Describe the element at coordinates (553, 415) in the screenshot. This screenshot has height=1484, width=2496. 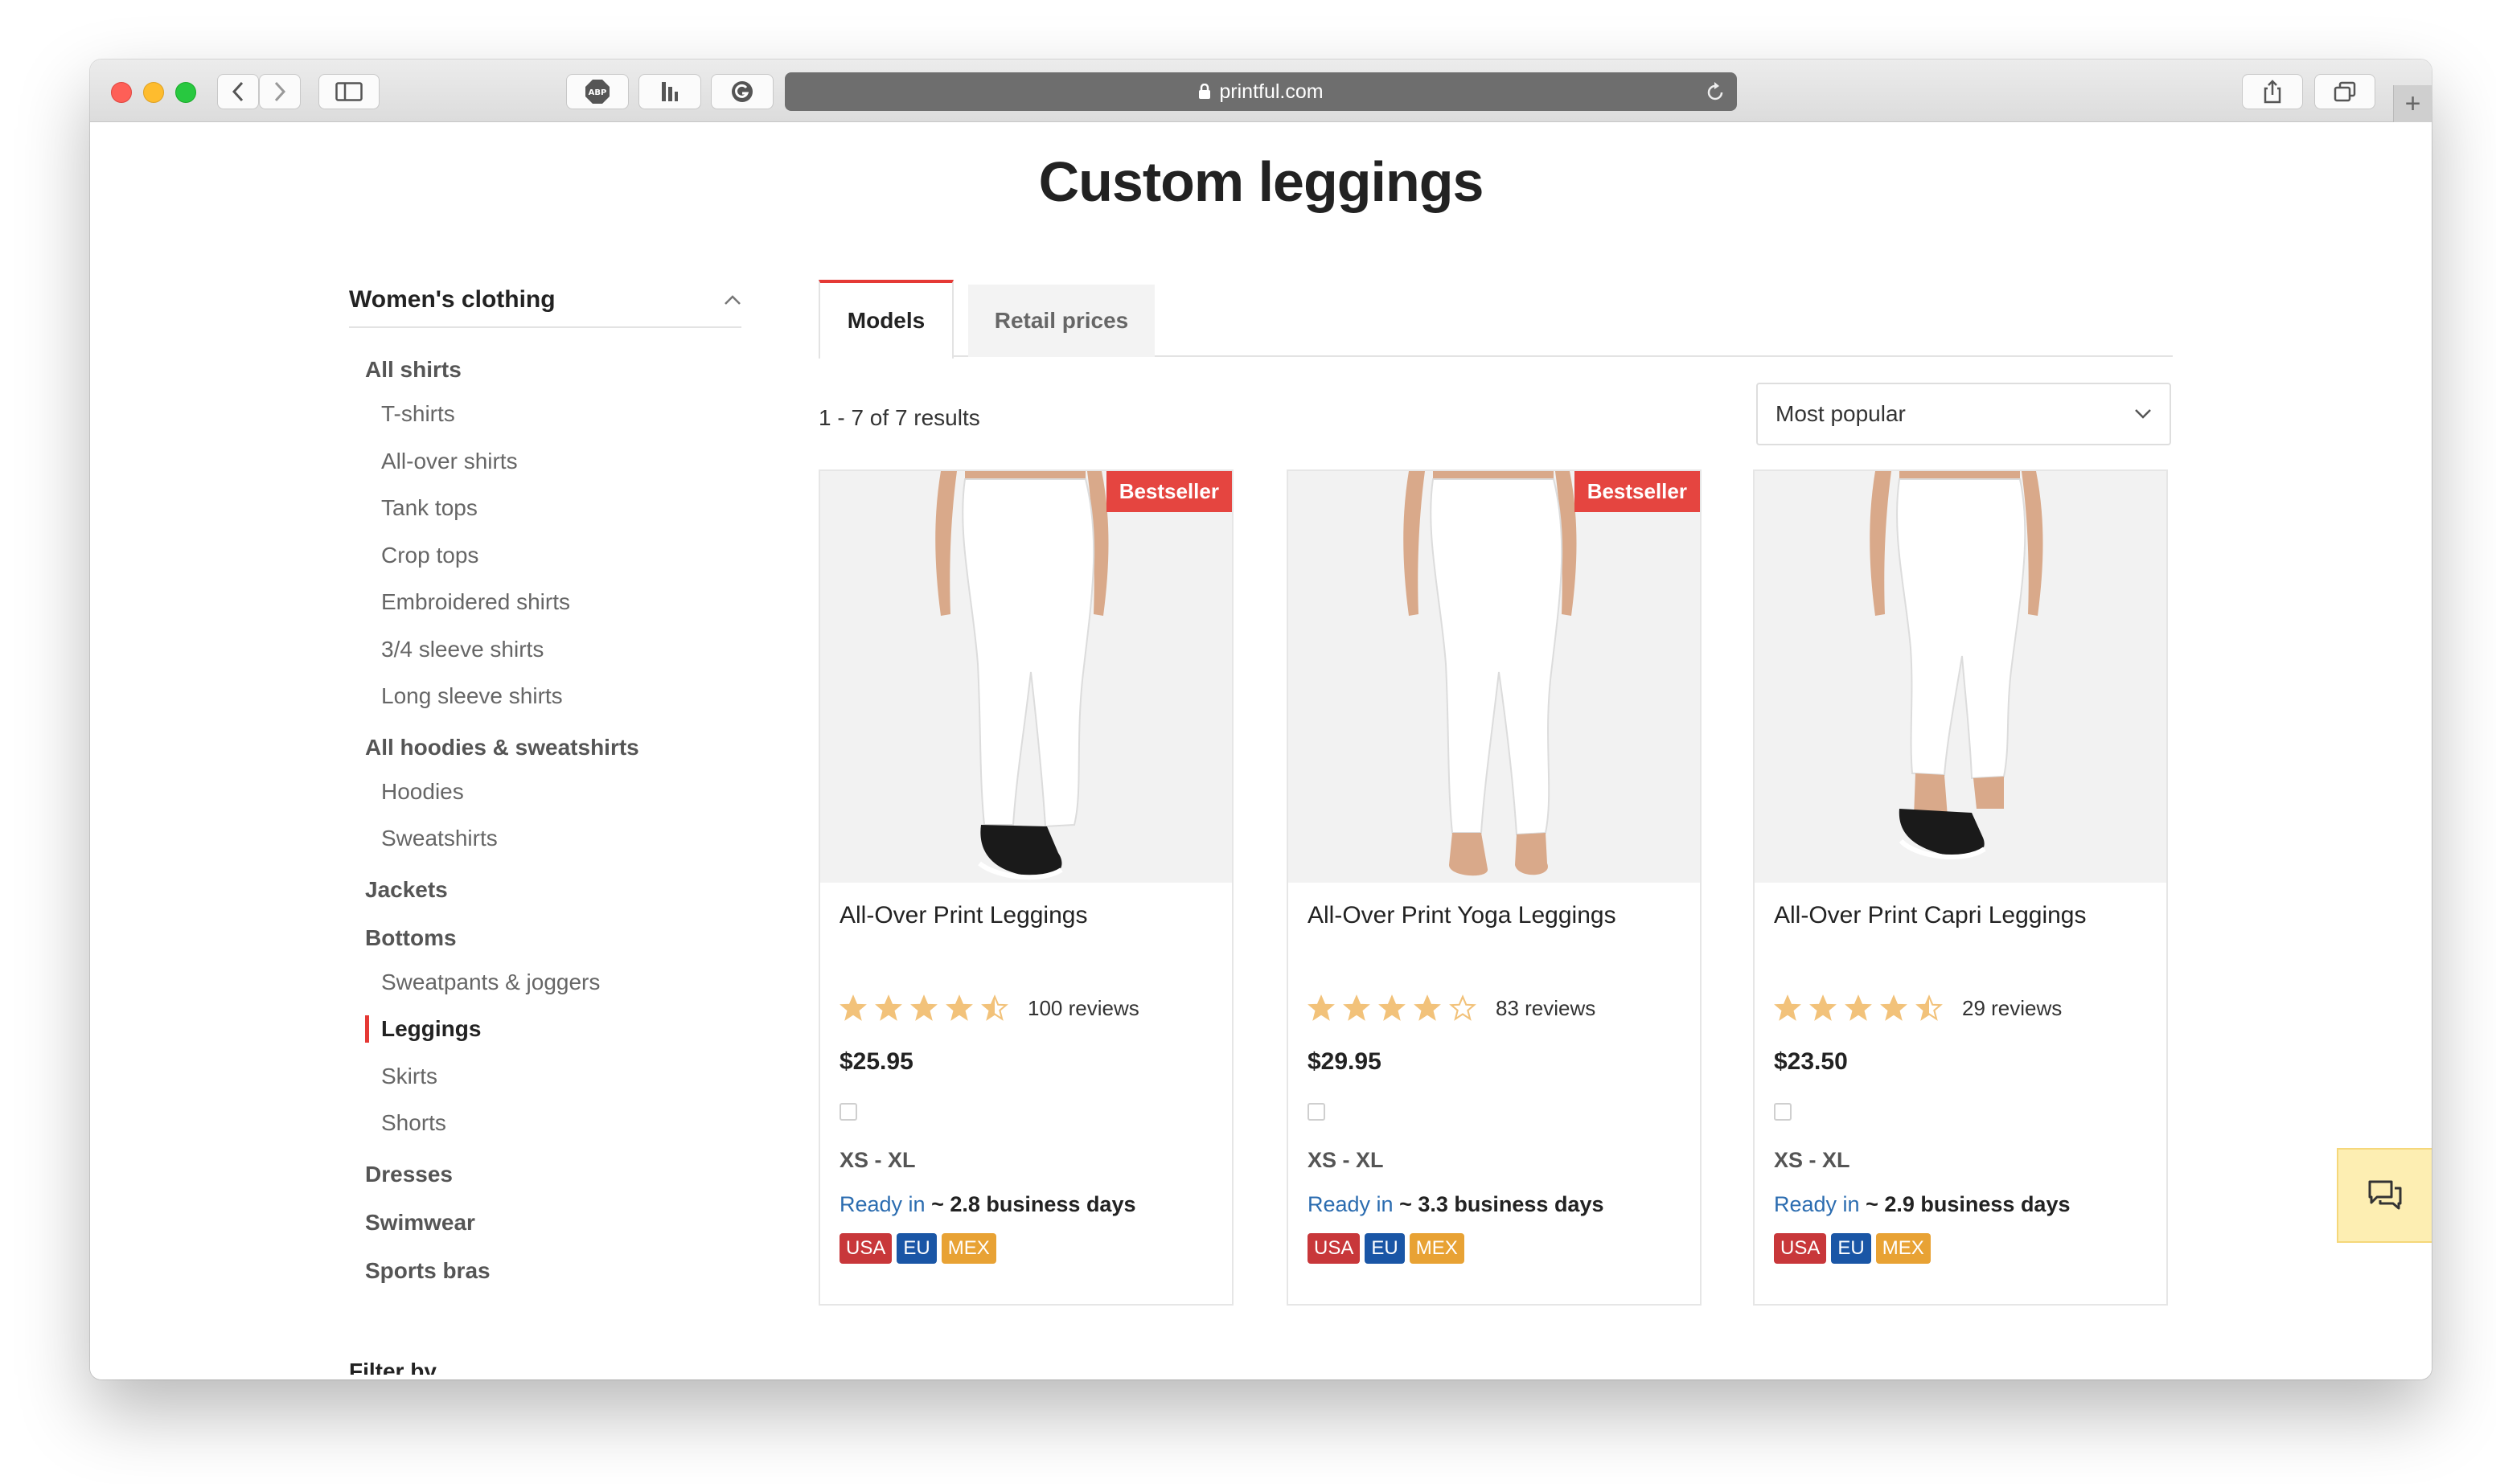
I see `sidebar-item: T-shirts` at that location.